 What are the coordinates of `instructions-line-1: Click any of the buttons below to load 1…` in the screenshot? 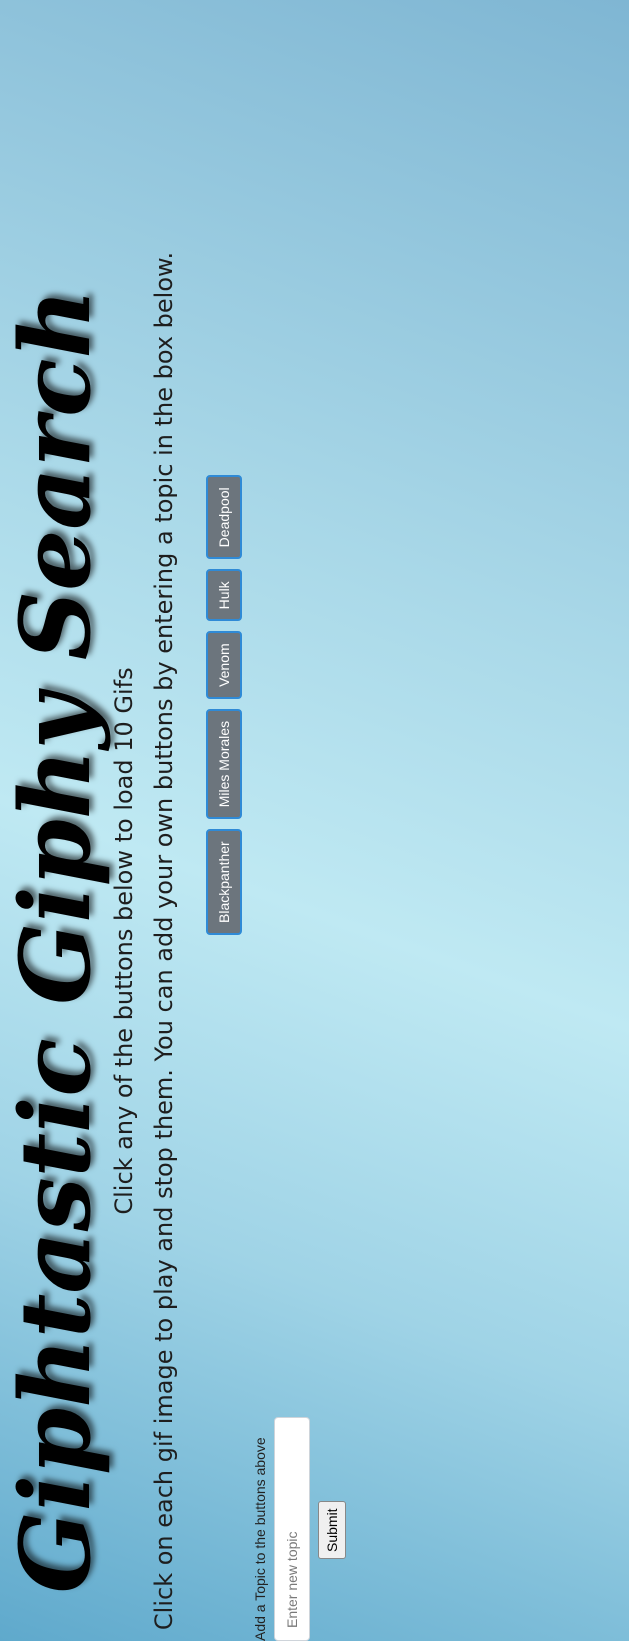 It's located at (124, 941).